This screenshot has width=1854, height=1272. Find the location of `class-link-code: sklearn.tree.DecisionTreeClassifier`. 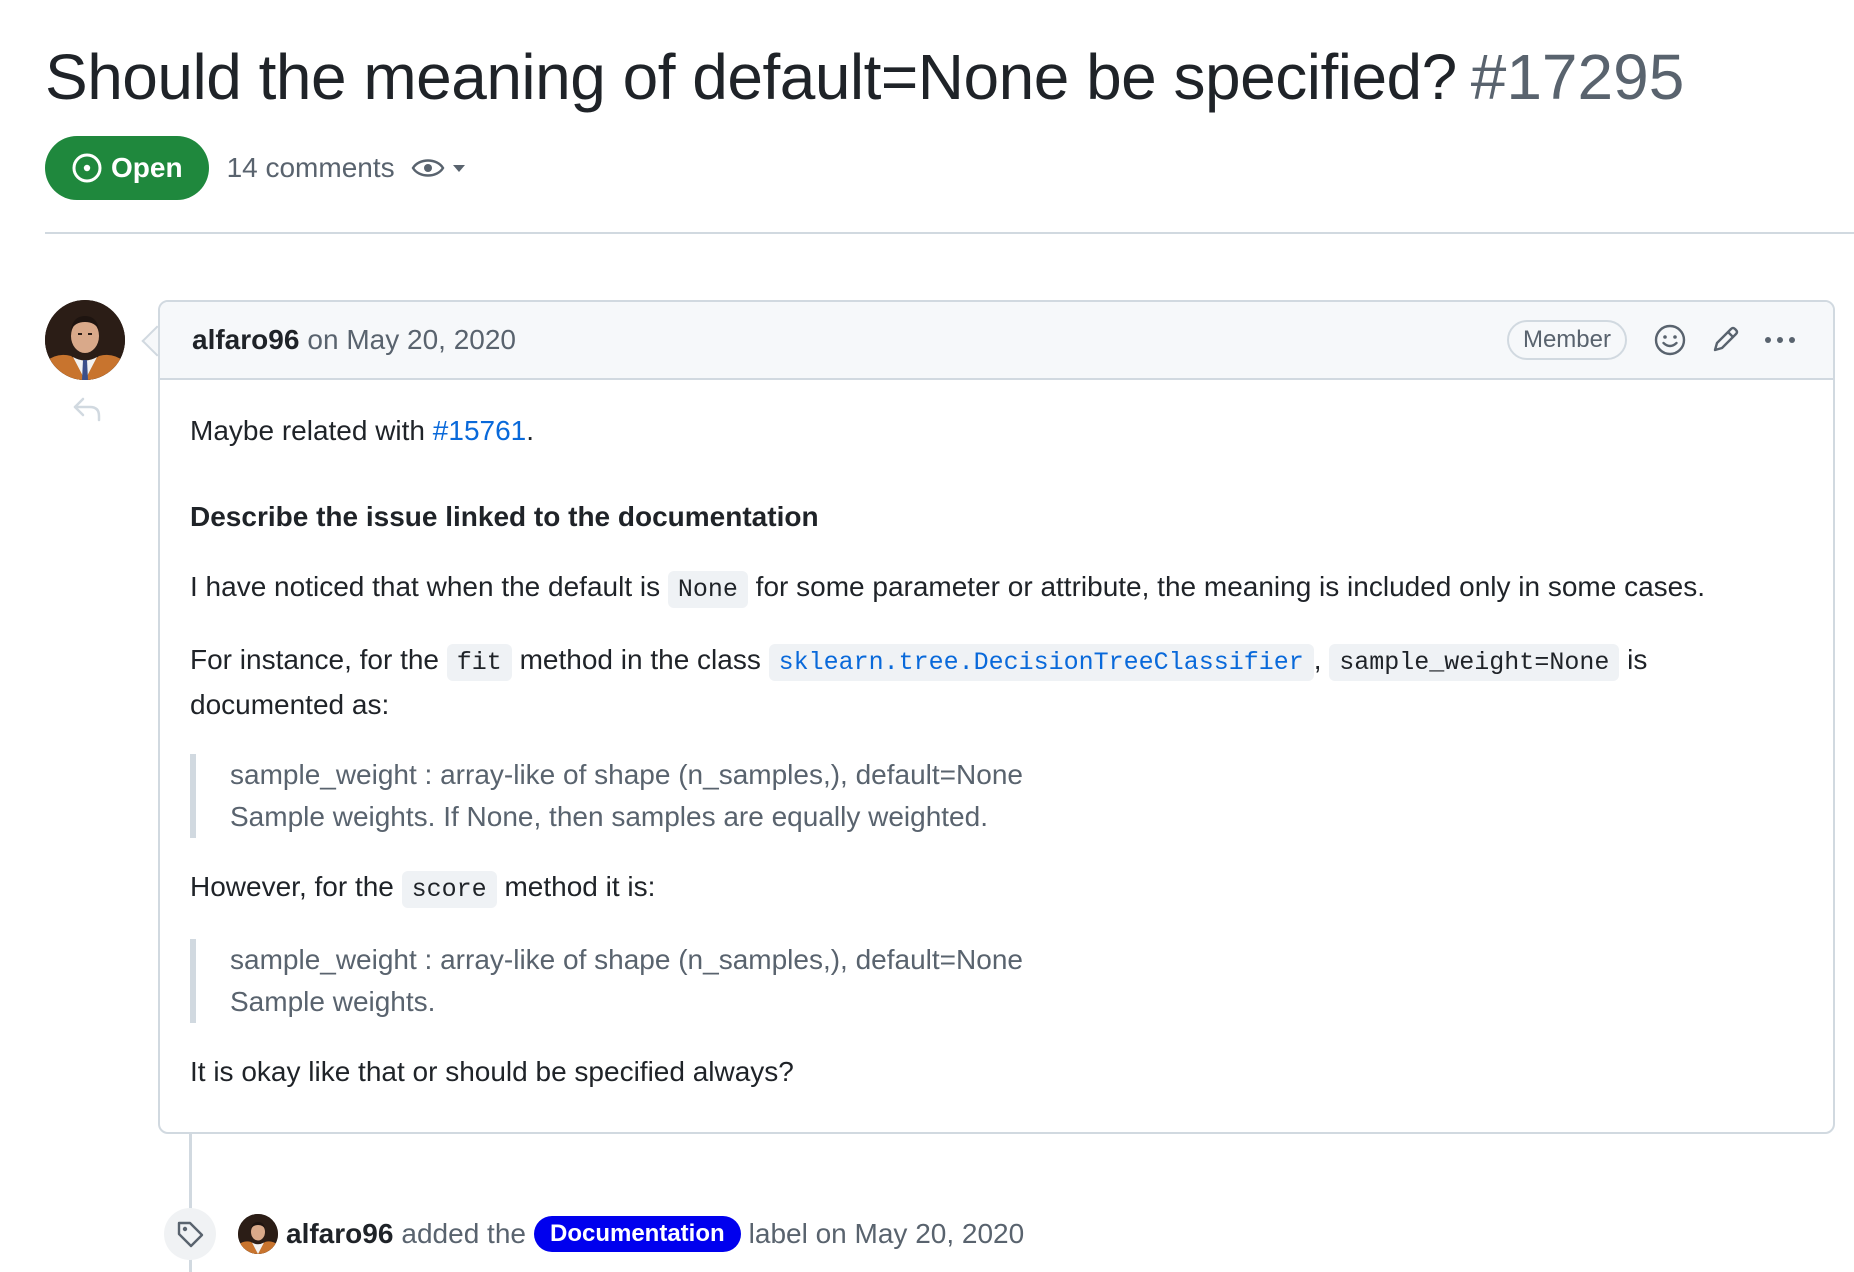

class-link-code: sklearn.tree.DecisionTreeClassifier is located at coordinates (1041, 662).